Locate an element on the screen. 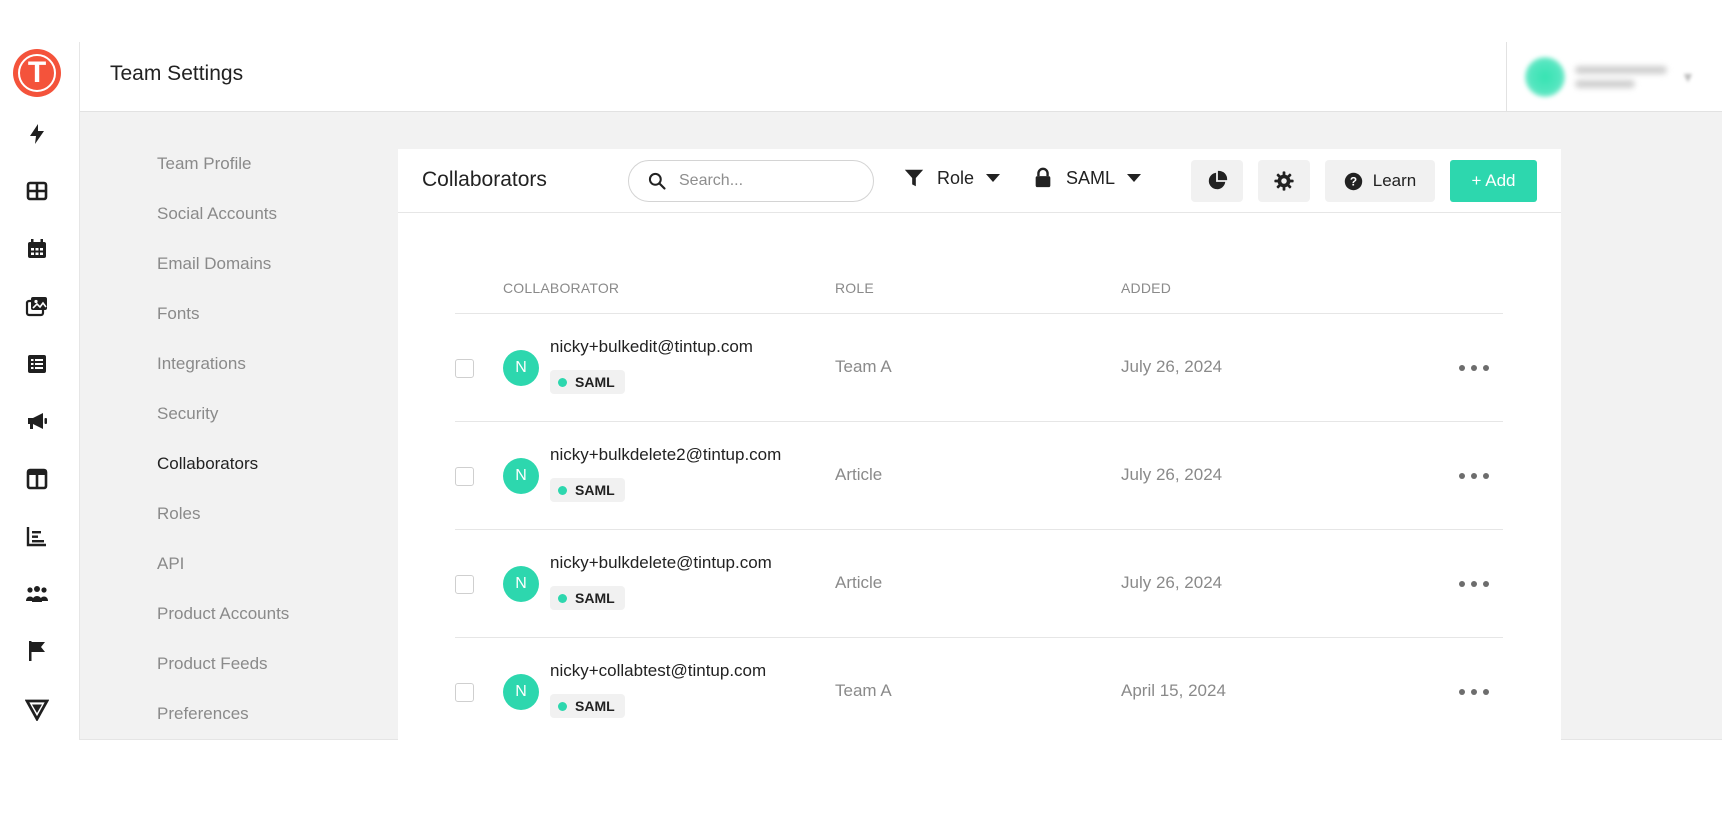 Image resolution: width=1722 pixels, height=835 pixels. calendar-icon is located at coordinates (37, 249).